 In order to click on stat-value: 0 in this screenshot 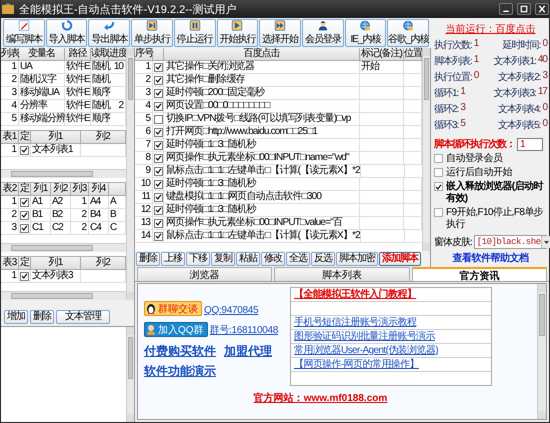, I will do `click(544, 108)`.